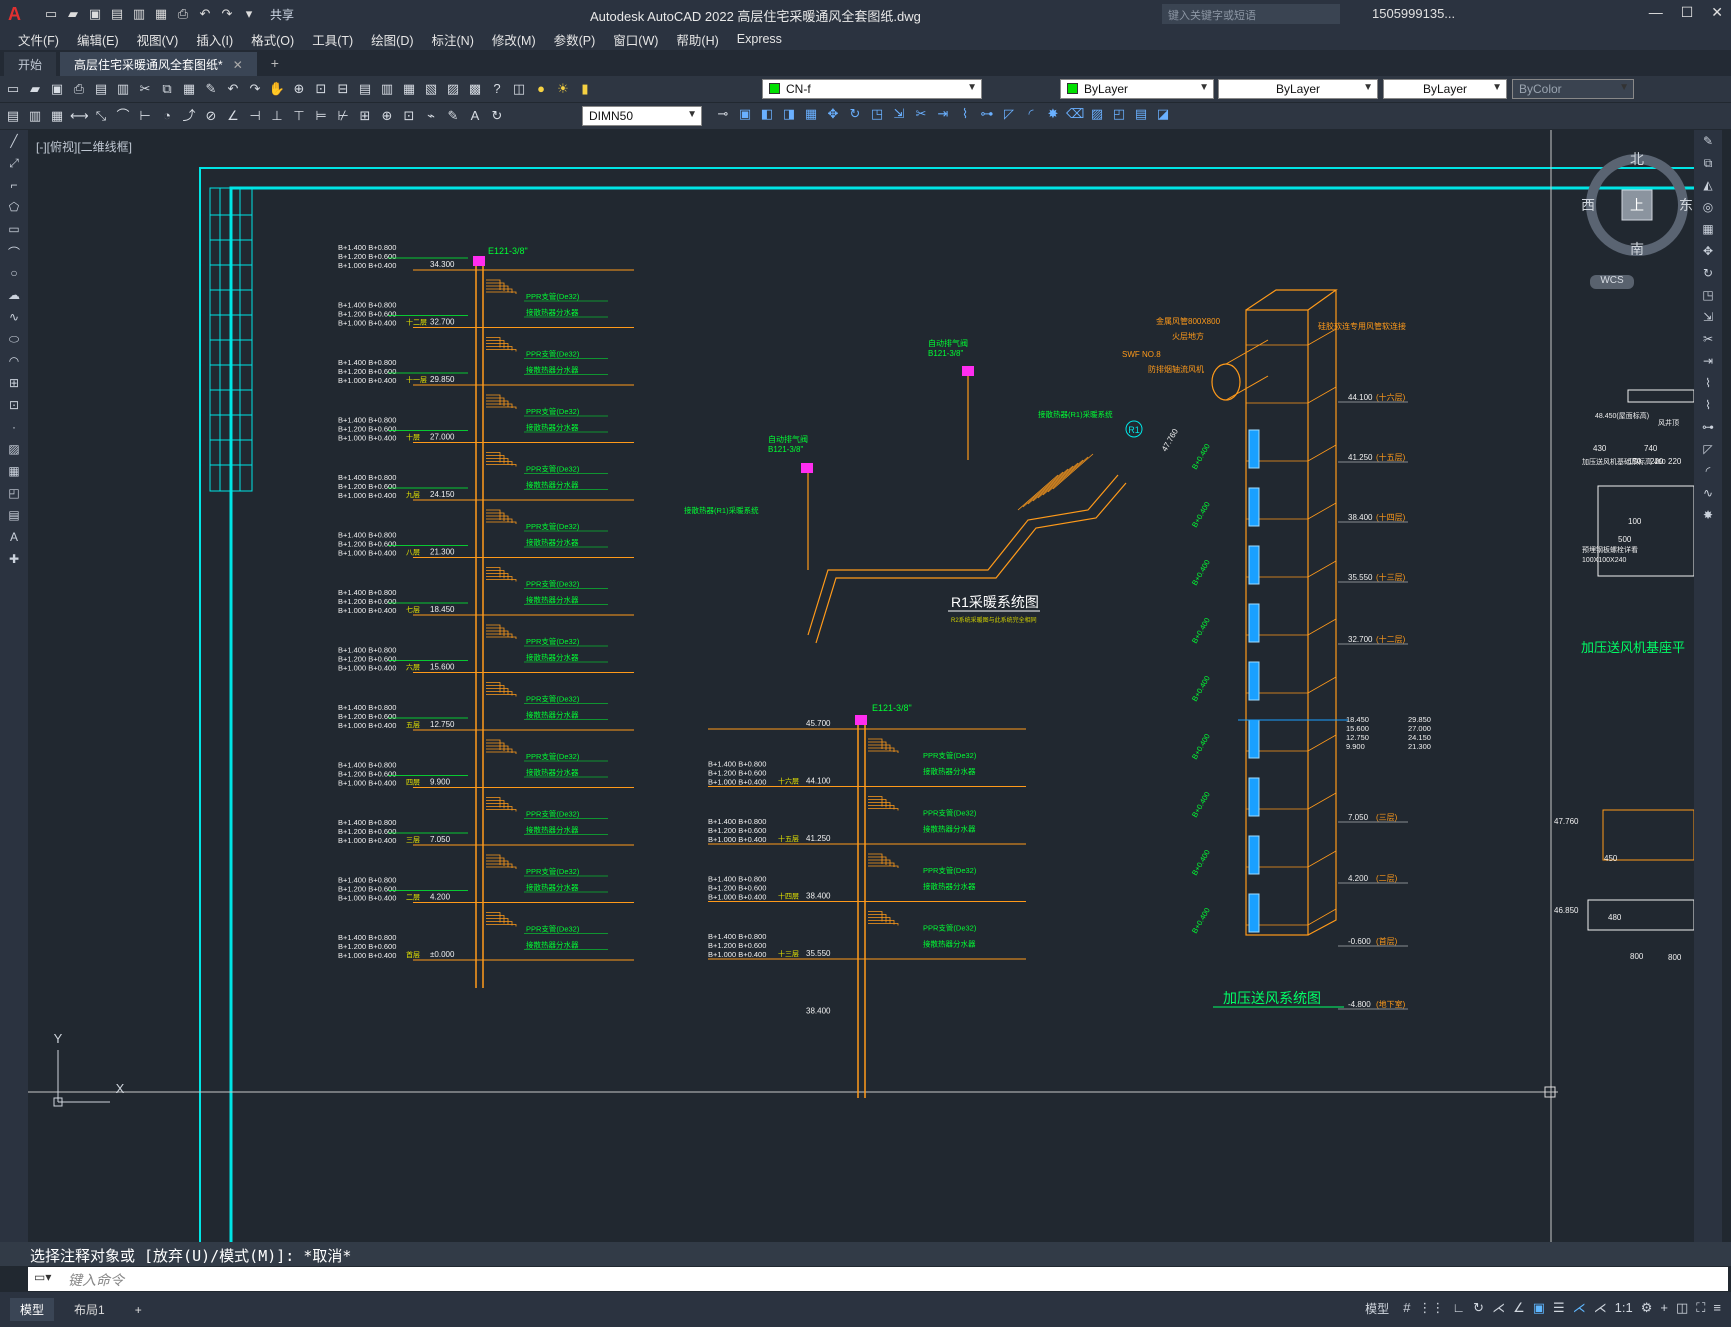 Image resolution: width=1731 pixels, height=1327 pixels. I want to click on point-icon: ·, so click(14, 429).